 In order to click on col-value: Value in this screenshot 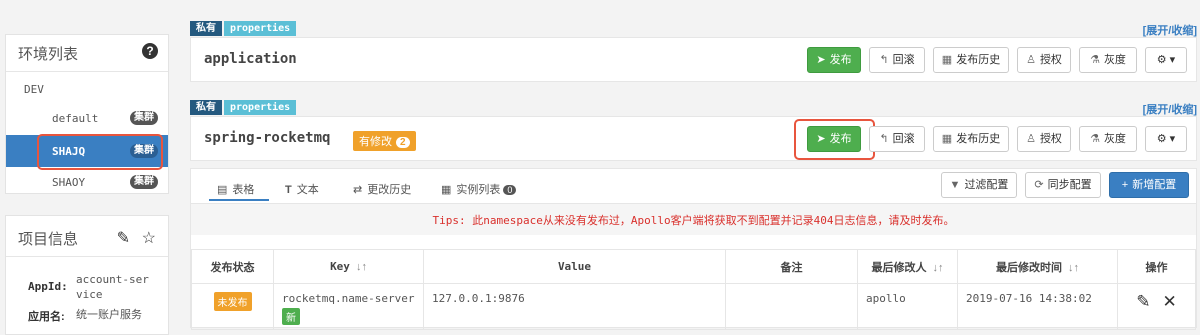, I will do `click(574, 266)`.